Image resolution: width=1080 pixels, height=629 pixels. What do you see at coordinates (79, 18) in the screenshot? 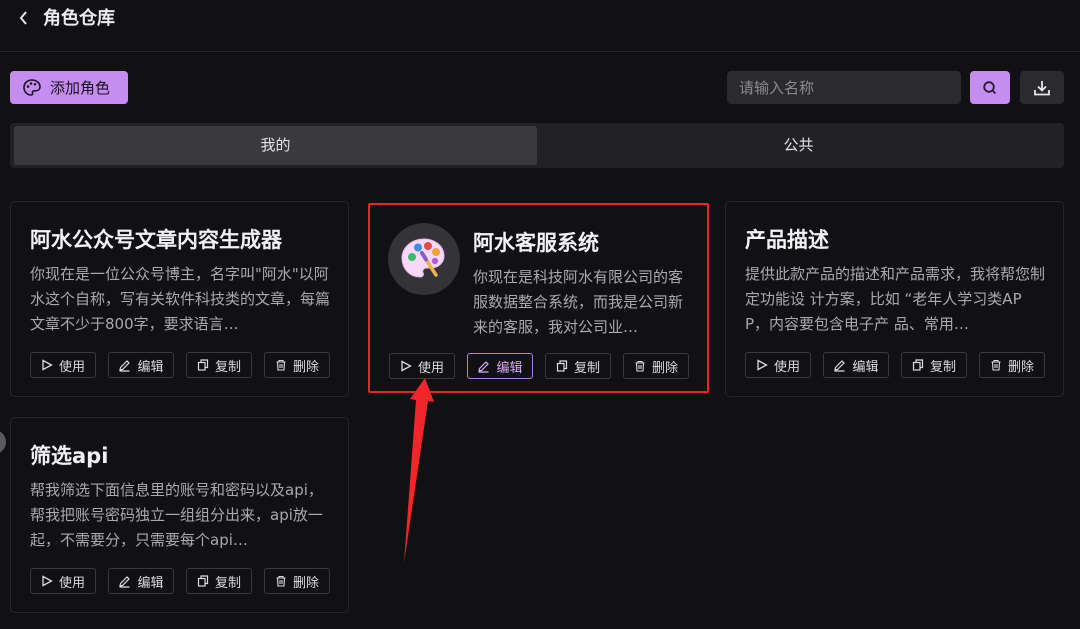
I see `page-title: 角色仓库` at bounding box center [79, 18].